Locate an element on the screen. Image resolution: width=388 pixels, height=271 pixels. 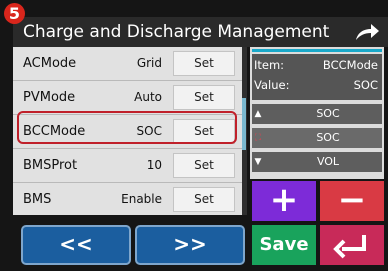
increment-button: + is located at coordinates (284, 201).